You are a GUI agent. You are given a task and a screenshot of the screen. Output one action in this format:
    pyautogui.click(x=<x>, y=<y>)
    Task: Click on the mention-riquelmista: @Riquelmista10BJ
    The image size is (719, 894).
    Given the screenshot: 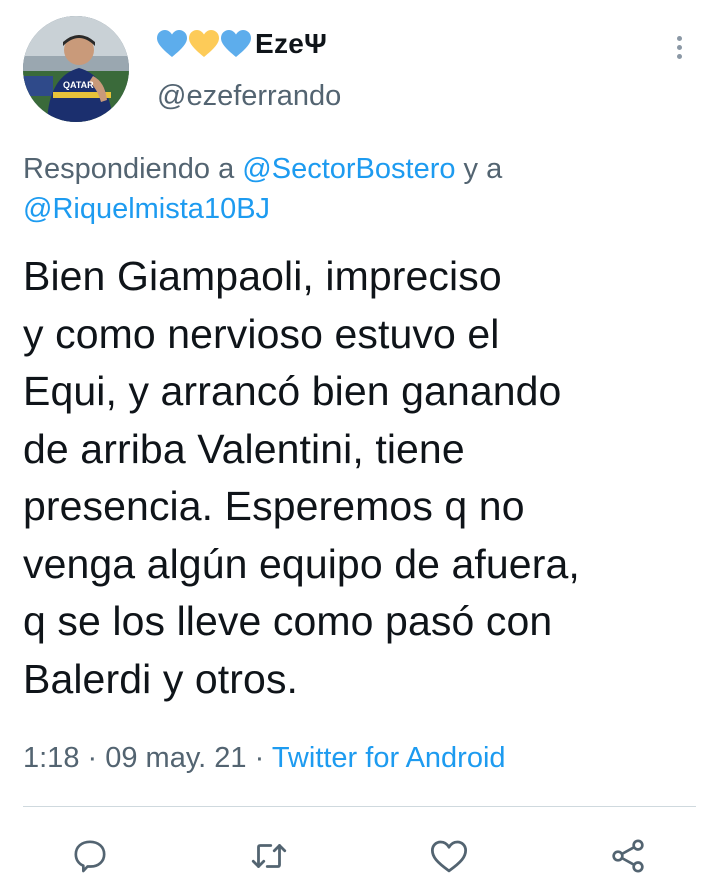 What is the action you would take?
    pyautogui.click(x=146, y=209)
    